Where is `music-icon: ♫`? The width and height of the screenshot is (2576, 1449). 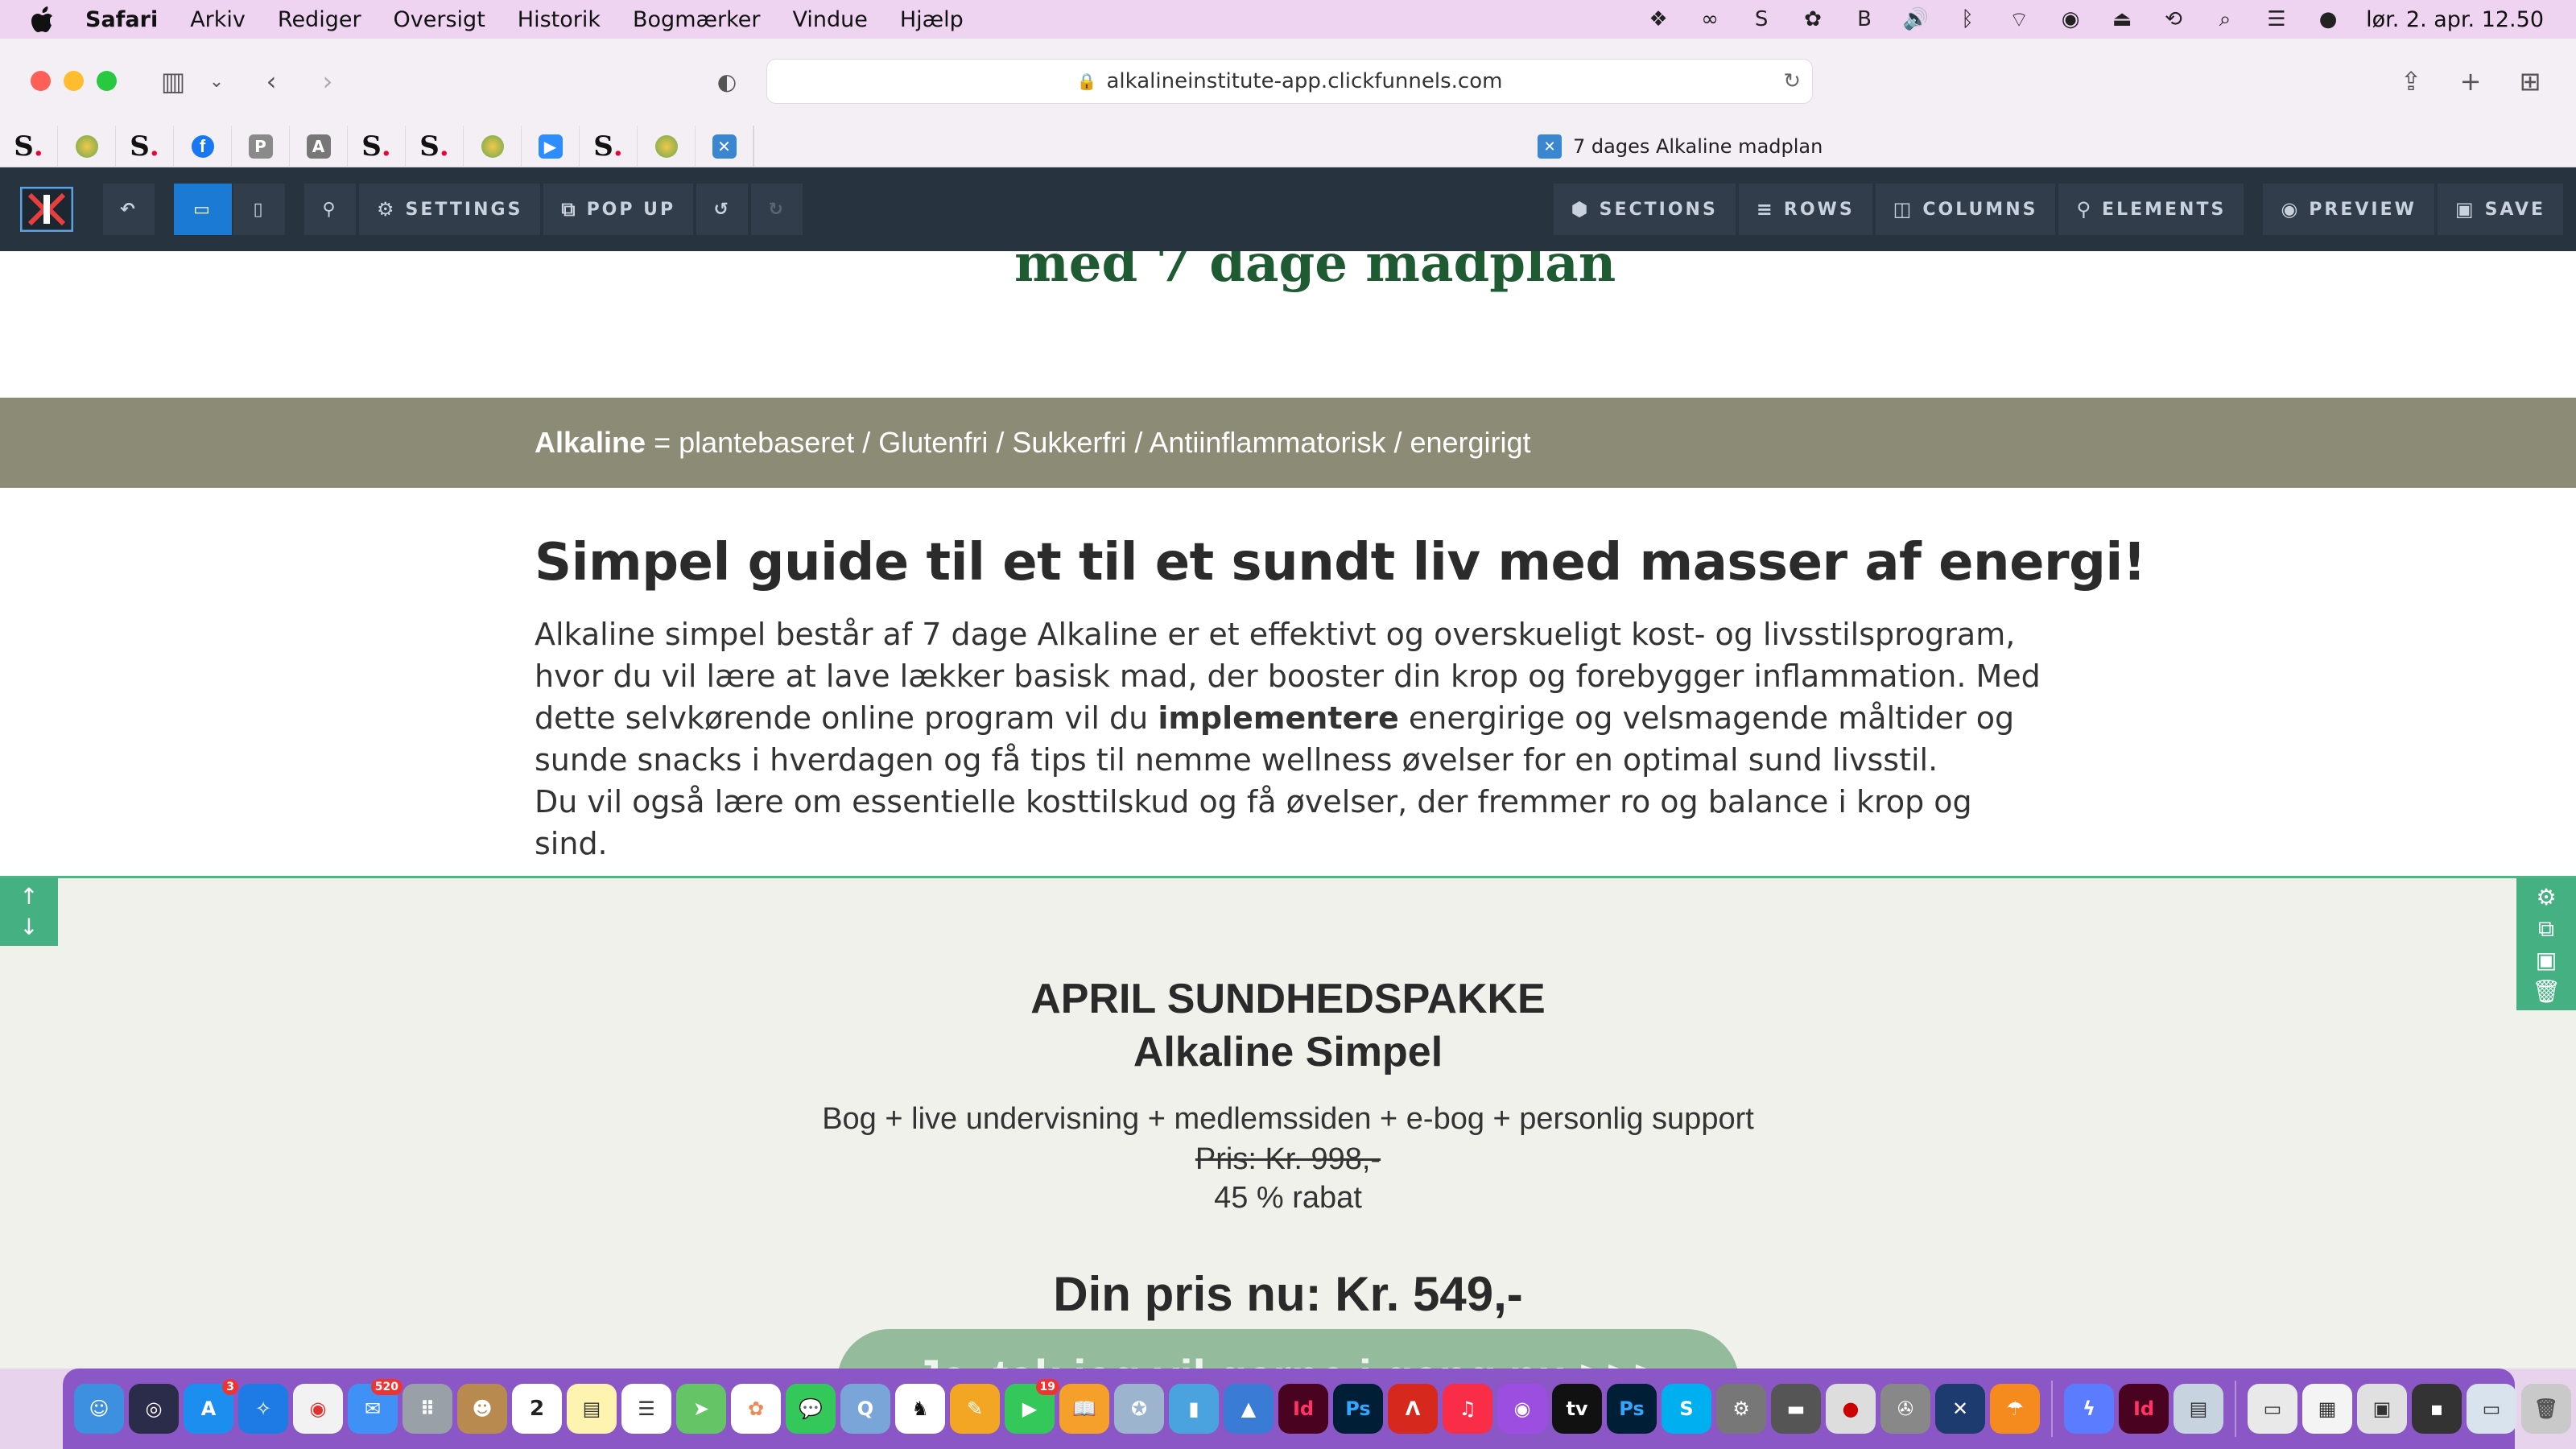
music-icon: ♫ is located at coordinates (1467, 1409).